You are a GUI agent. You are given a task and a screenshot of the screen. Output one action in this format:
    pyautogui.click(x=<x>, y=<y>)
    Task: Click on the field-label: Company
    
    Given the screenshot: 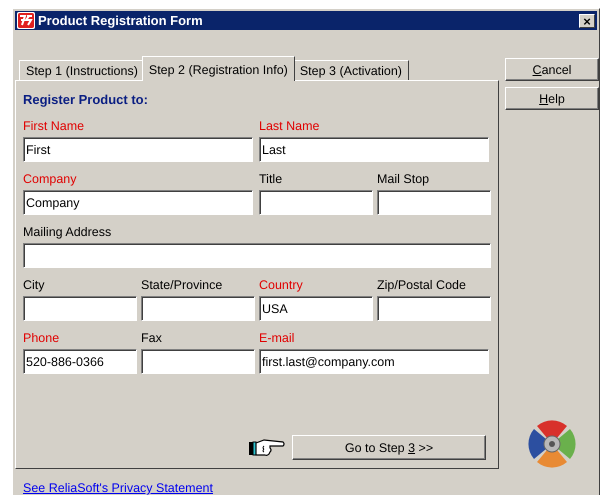 What is the action you would take?
    pyautogui.click(x=50, y=179)
    